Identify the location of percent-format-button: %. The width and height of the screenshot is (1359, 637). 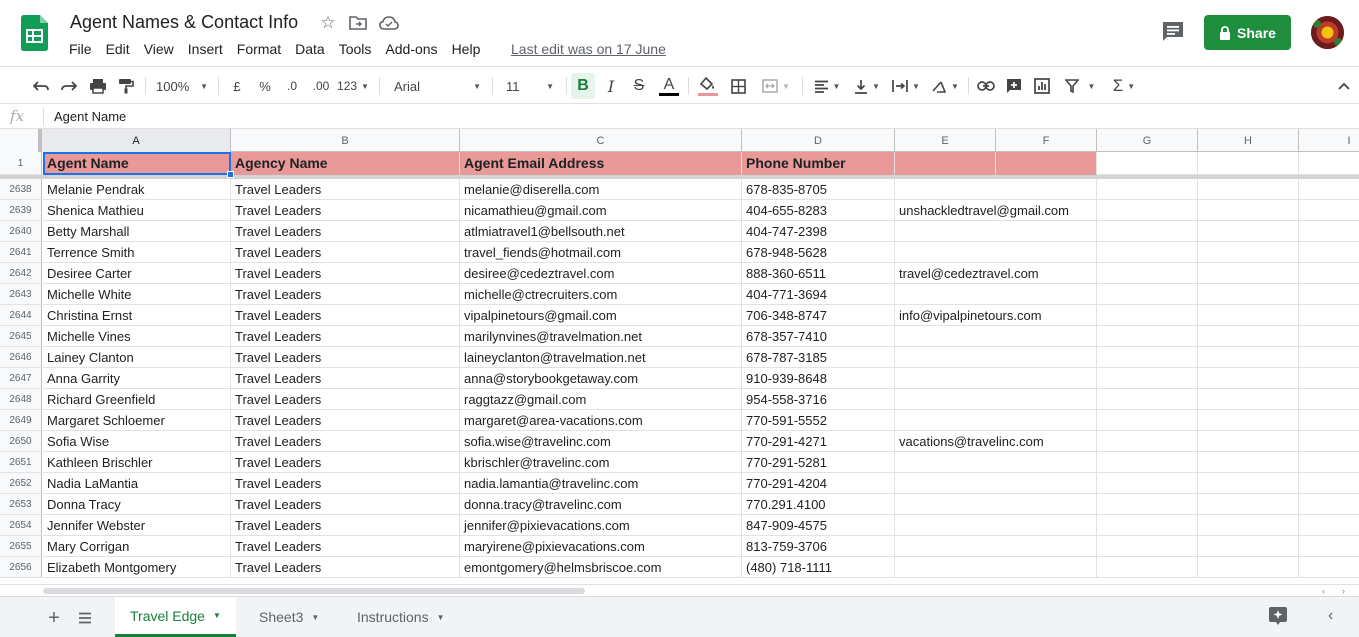
(265, 86).